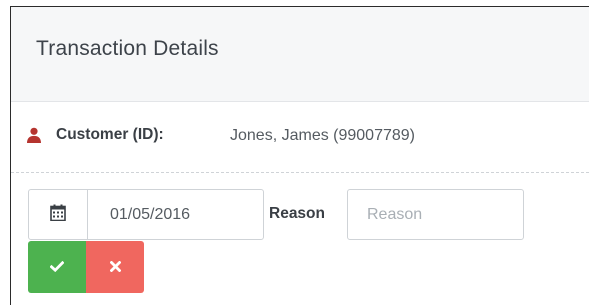  What do you see at coordinates (322, 135) in the screenshot?
I see `customer-value: Jones, James (99007789)` at bounding box center [322, 135].